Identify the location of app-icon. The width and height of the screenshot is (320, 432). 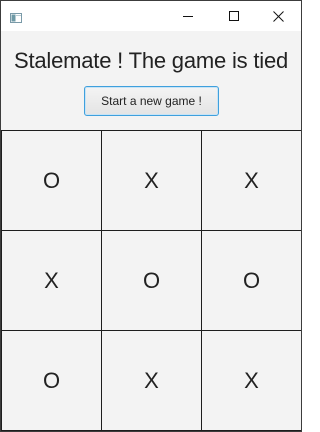
(16, 16).